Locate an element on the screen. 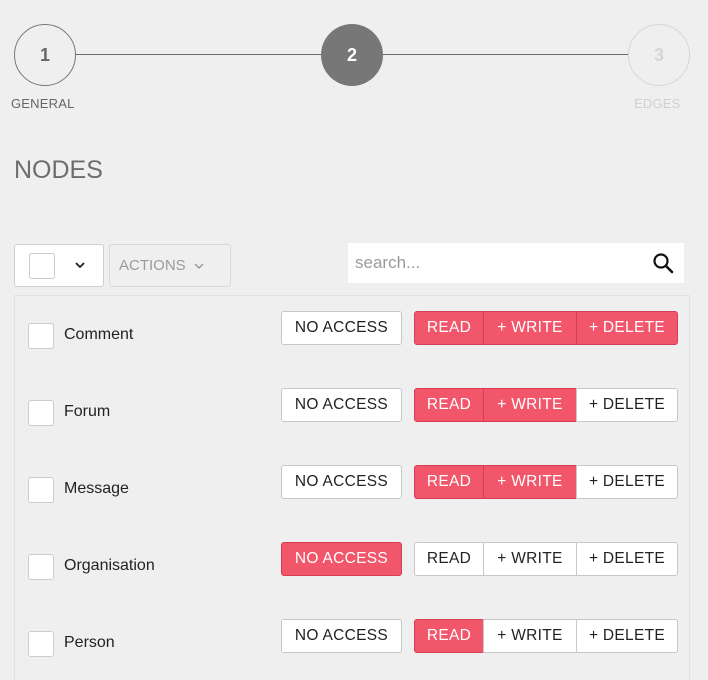  node-row: Organisation NO ACCESS READ + WRITE + DELETE is located at coordinates (353, 565).